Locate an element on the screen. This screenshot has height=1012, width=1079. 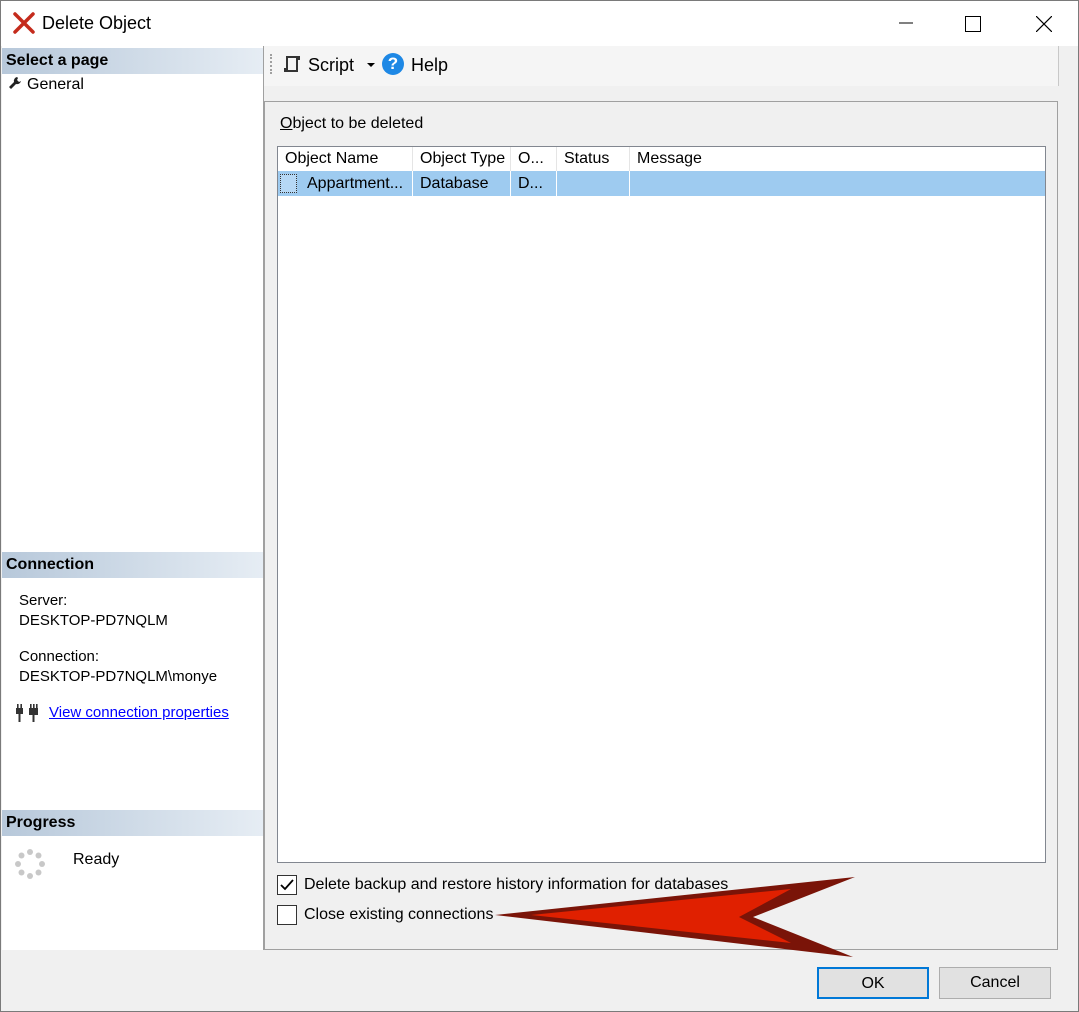
script-icon is located at coordinates (292, 64).